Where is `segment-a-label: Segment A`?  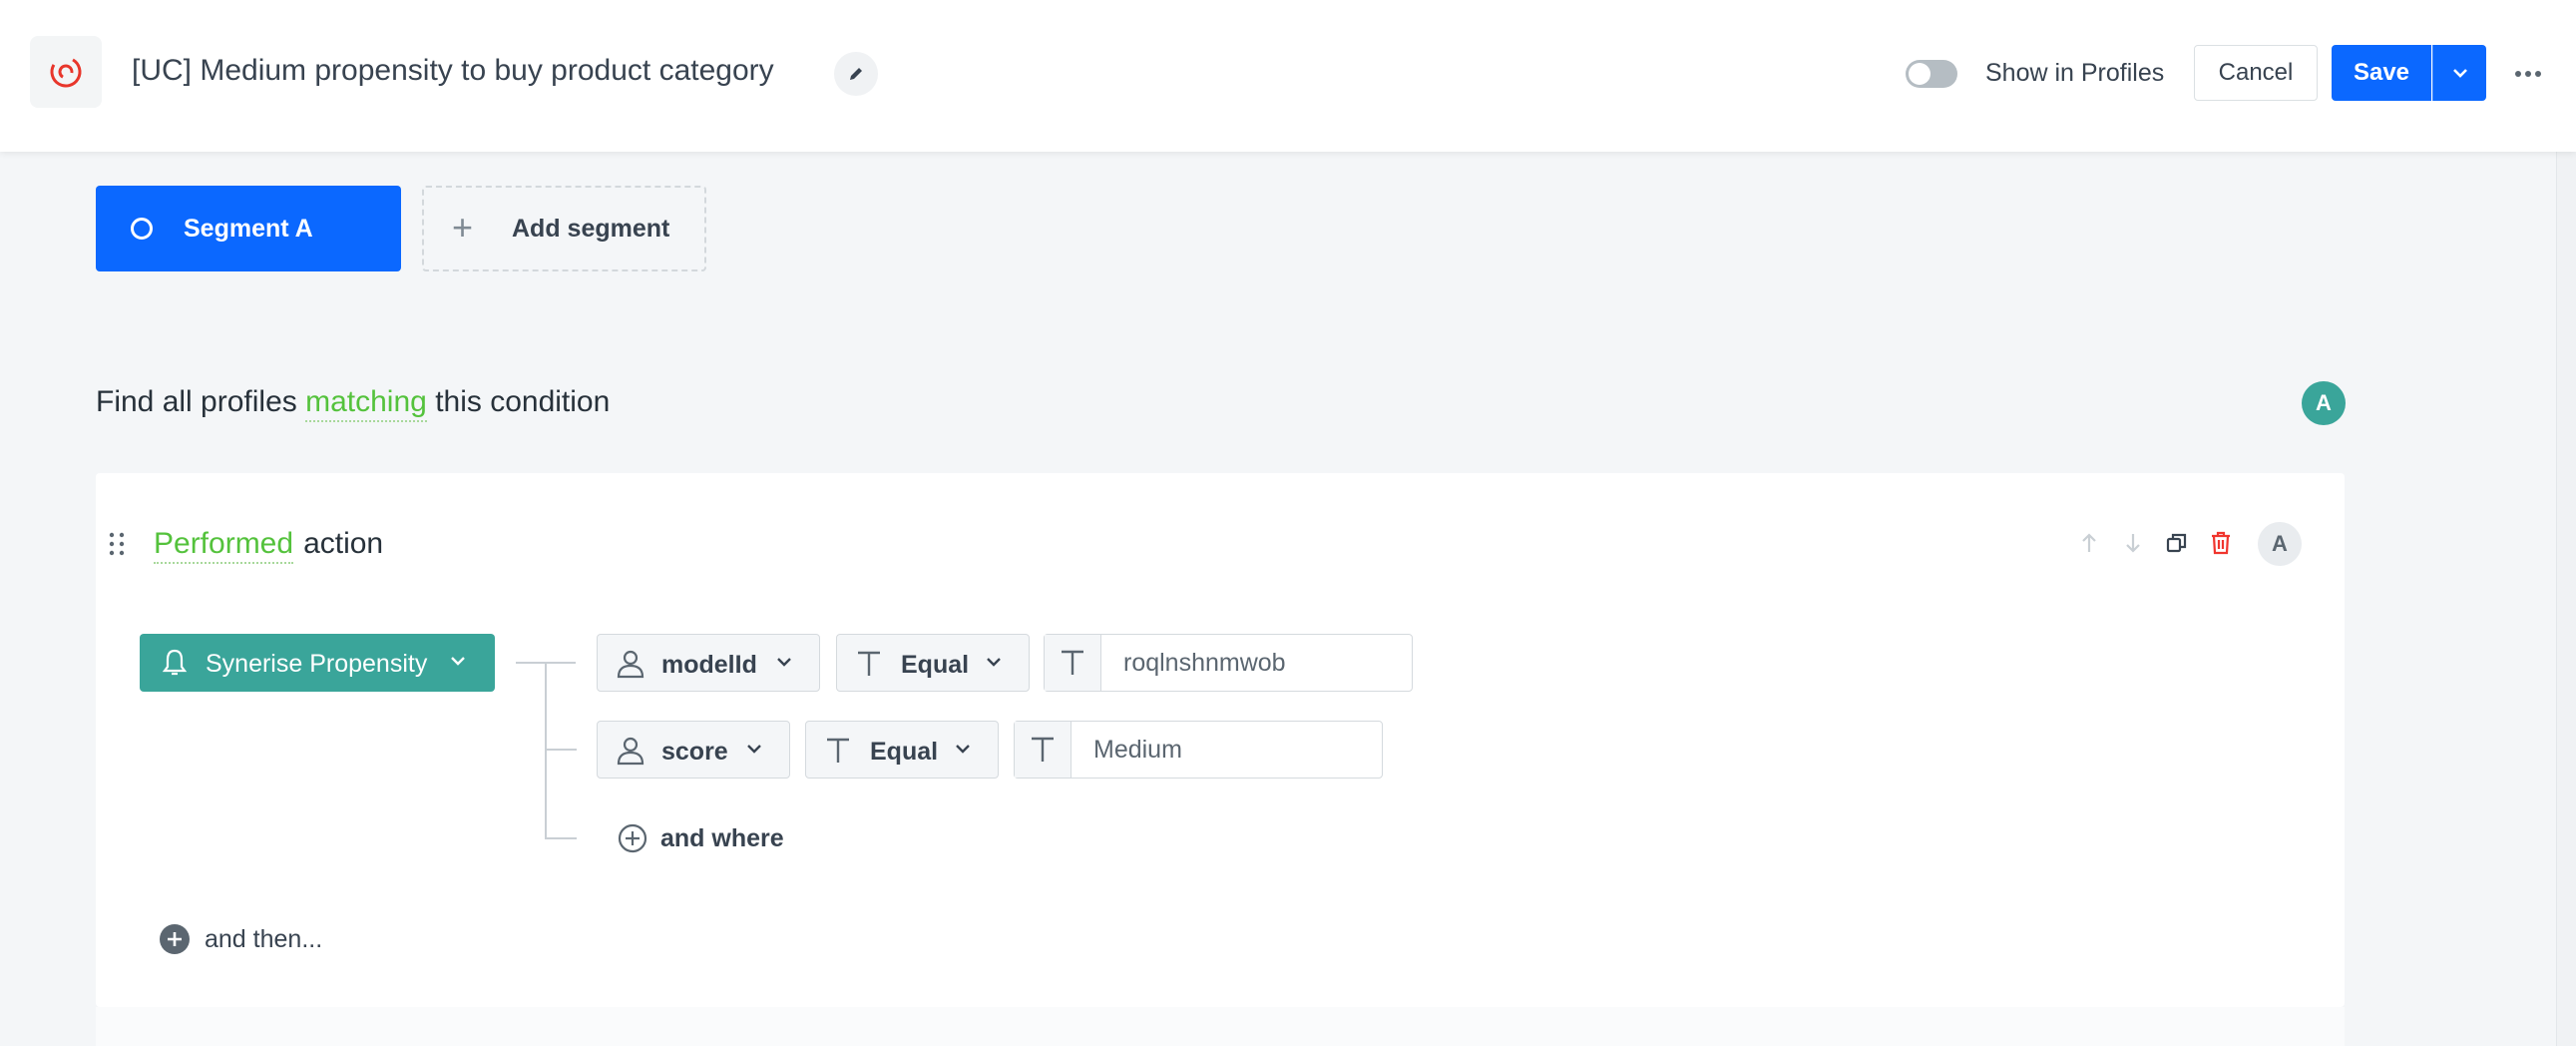 segment-a-label: Segment A is located at coordinates (248, 229).